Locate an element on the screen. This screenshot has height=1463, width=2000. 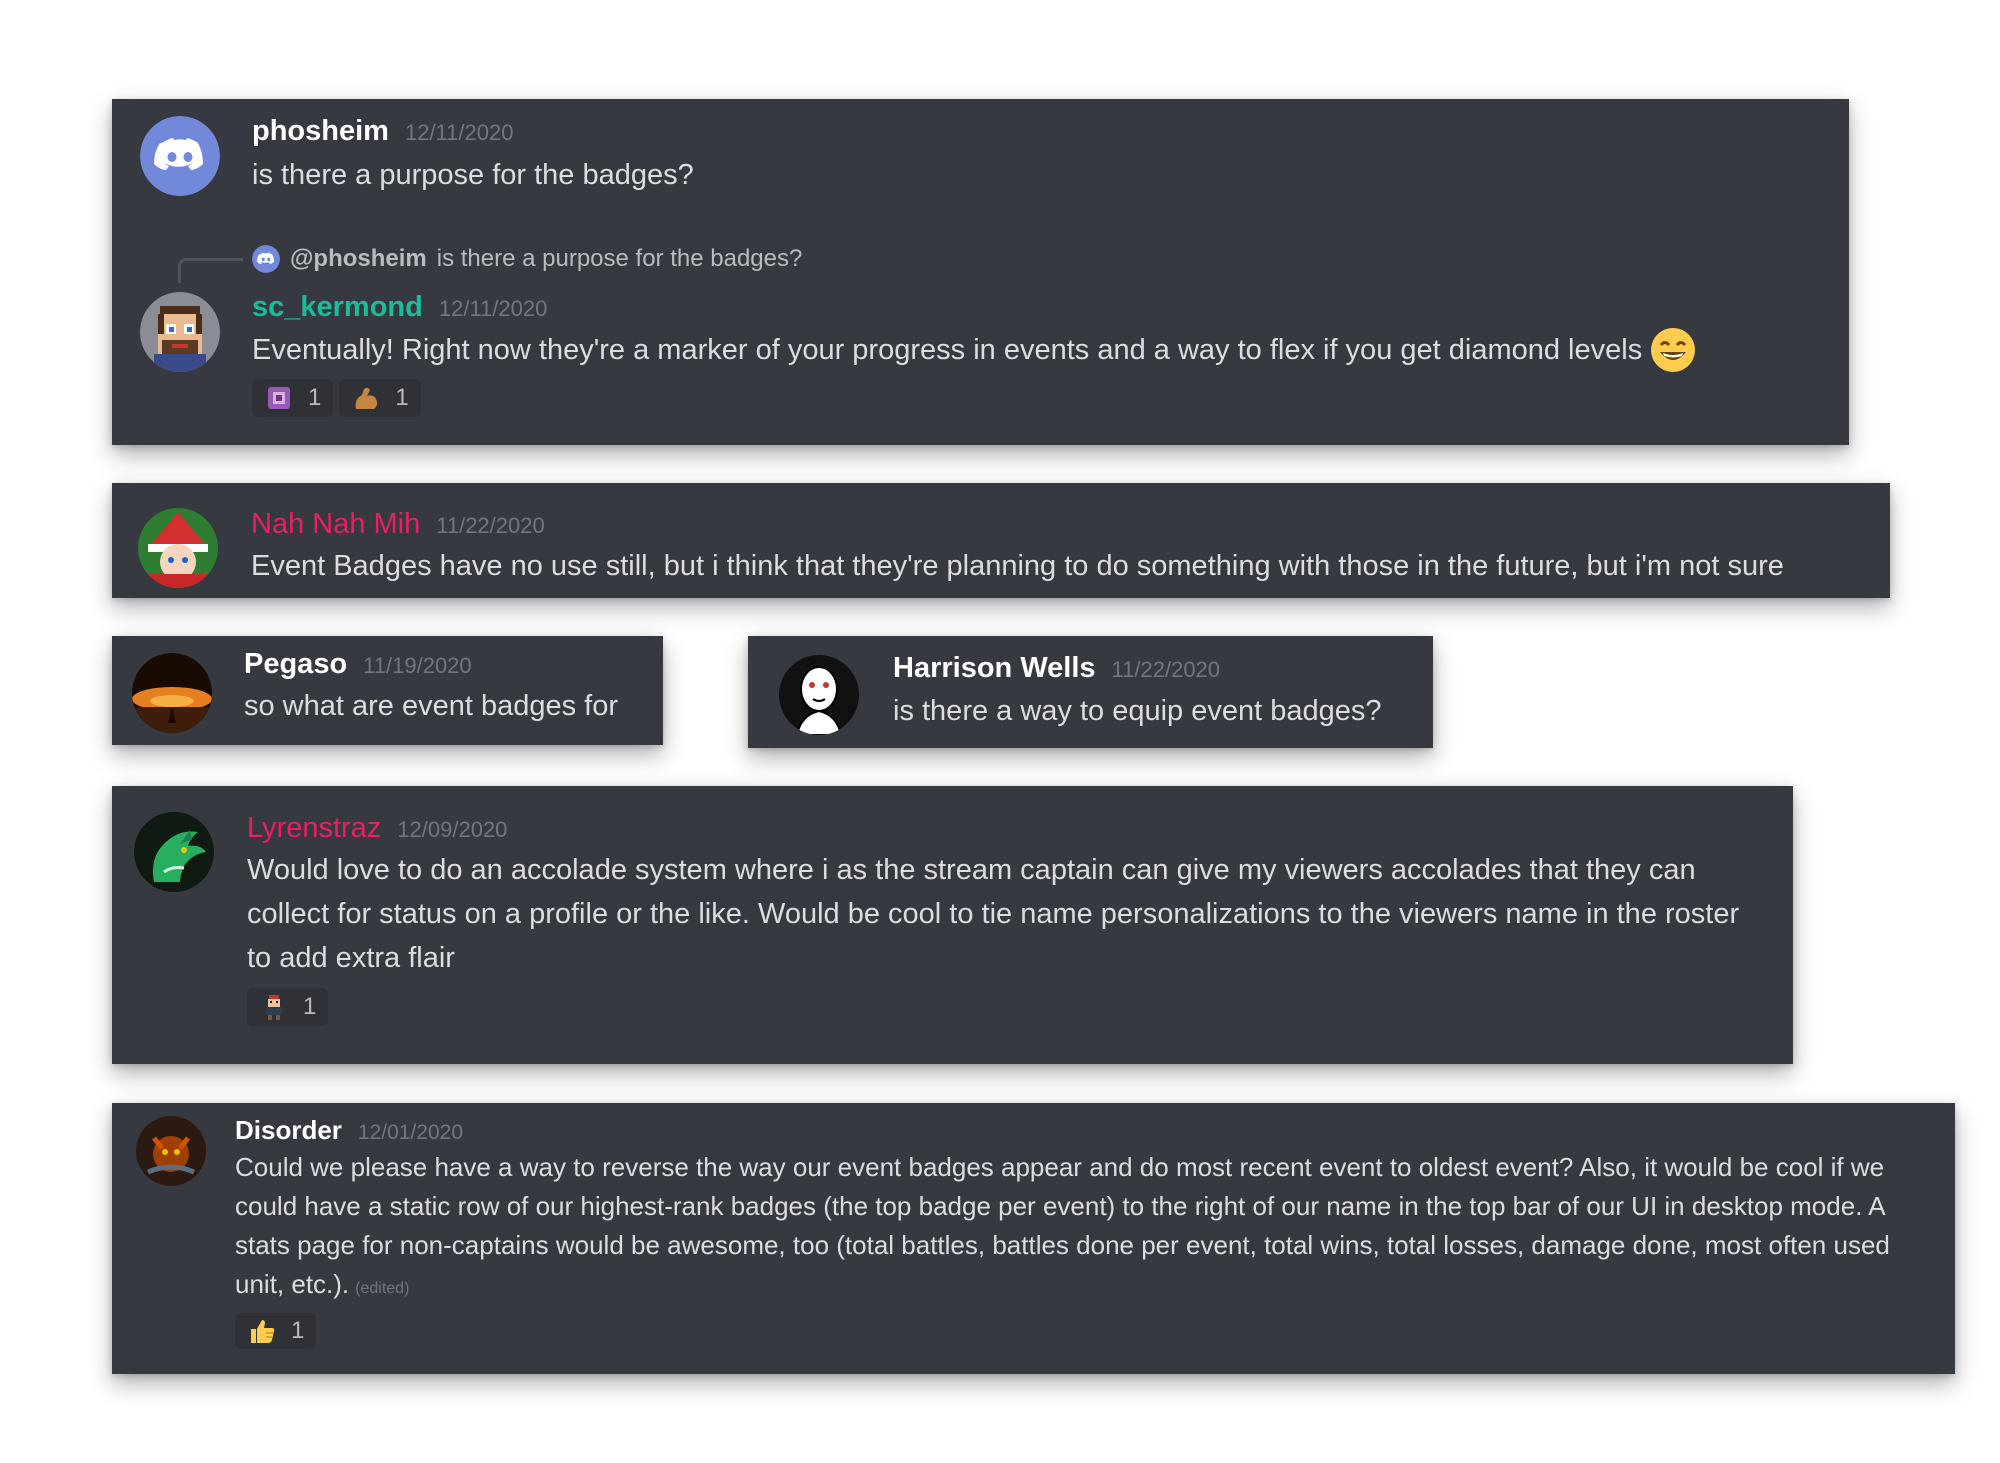
reaction-thumbs-up: 1 is located at coordinates (276, 1331).